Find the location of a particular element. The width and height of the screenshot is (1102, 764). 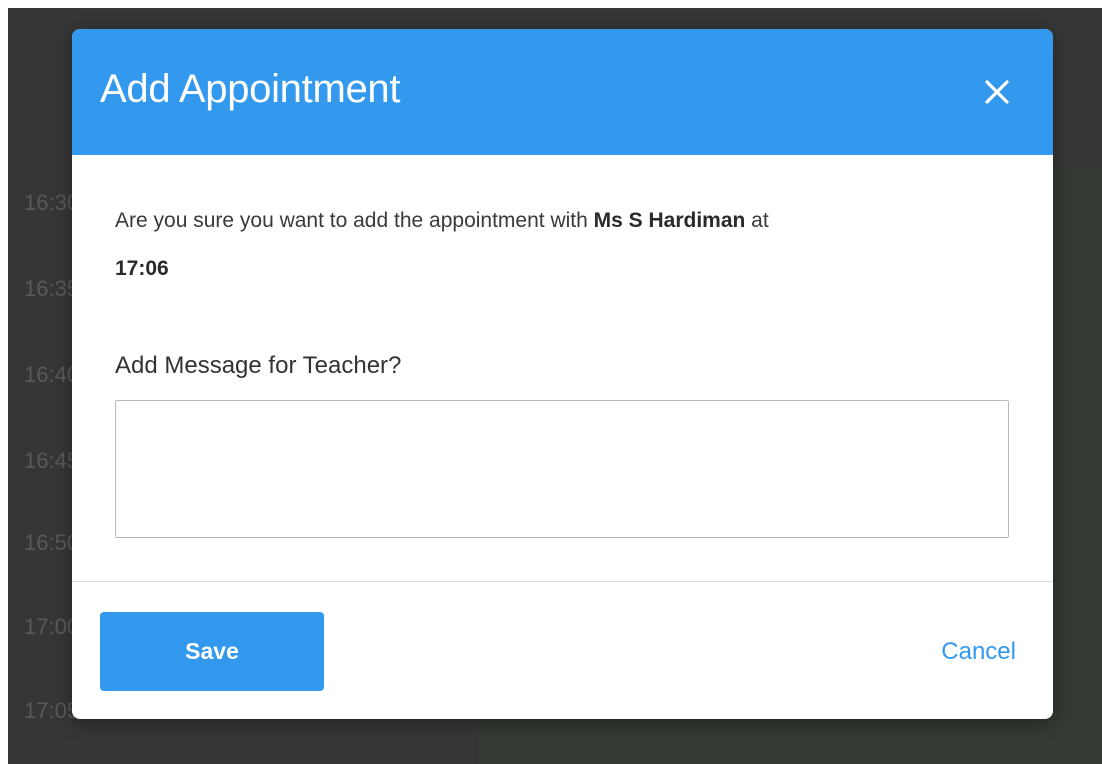

time-slot-label: 16:35 is located at coordinates (52, 288).